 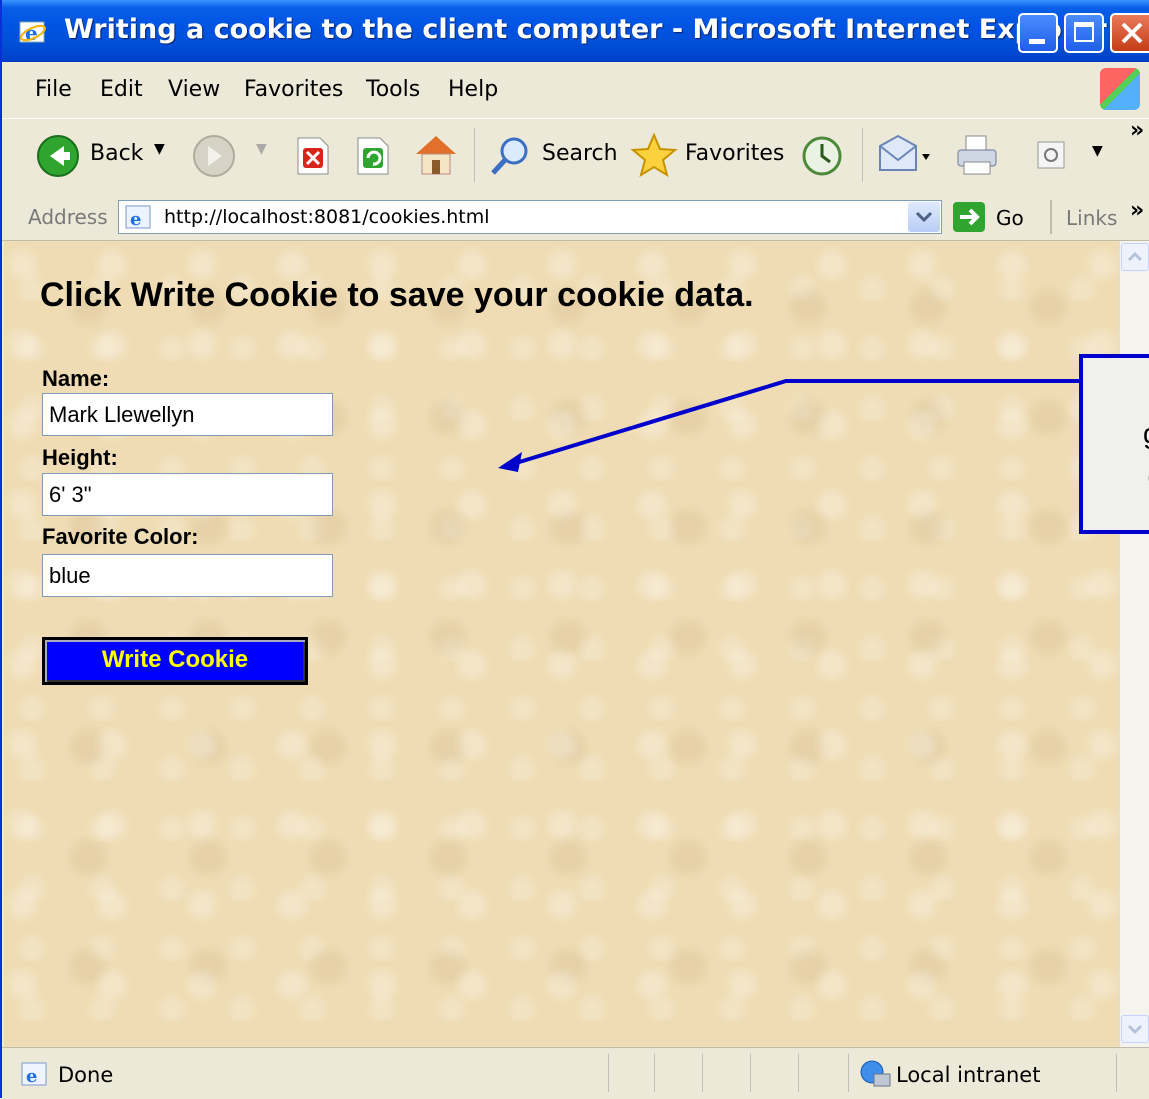 What do you see at coordinates (1114, 444) in the screenshot?
I see `annotation-callout: g (` at bounding box center [1114, 444].